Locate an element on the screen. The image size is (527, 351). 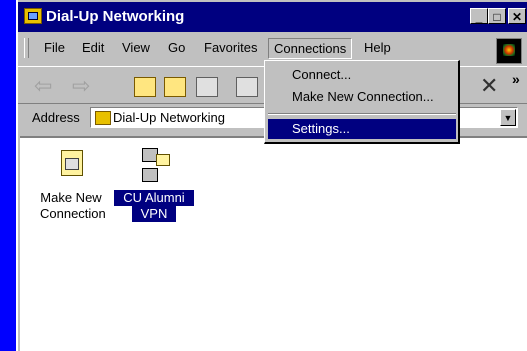
cut-icon is located at coordinates (175, 87).